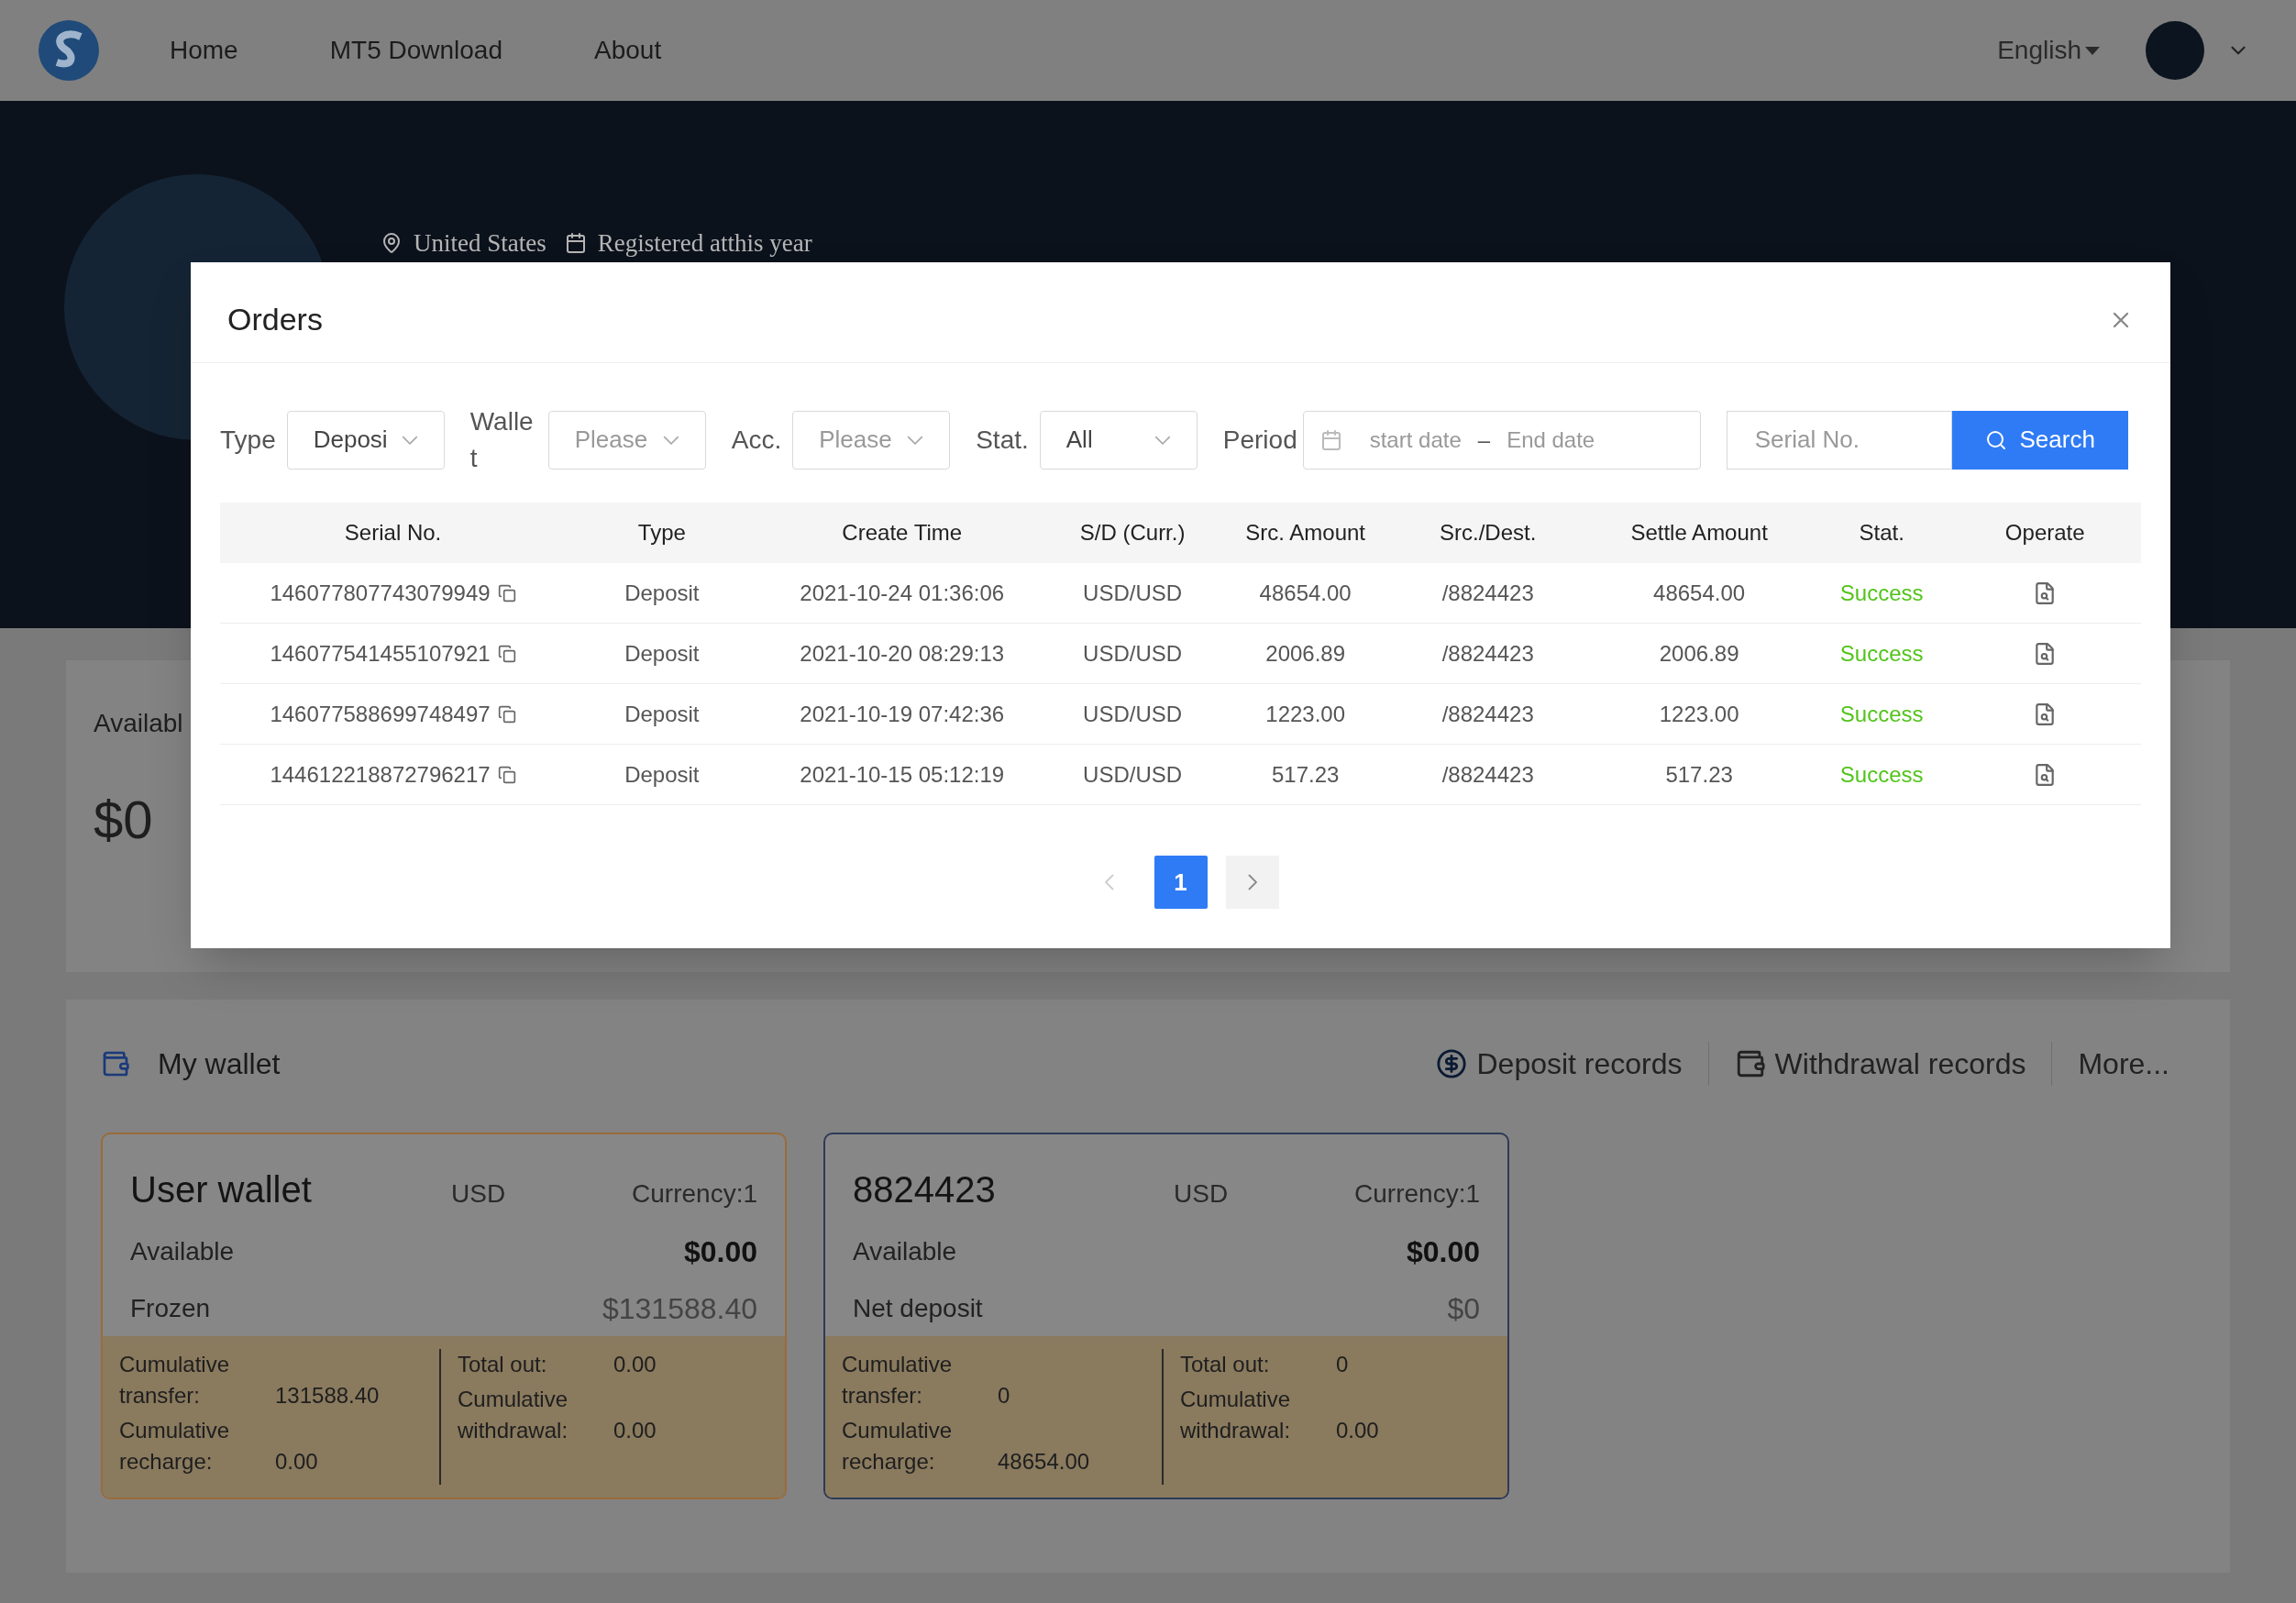 The height and width of the screenshot is (1603, 2296). Describe the element at coordinates (502, 439) in the screenshot. I see `filter-label: Wallet` at that location.